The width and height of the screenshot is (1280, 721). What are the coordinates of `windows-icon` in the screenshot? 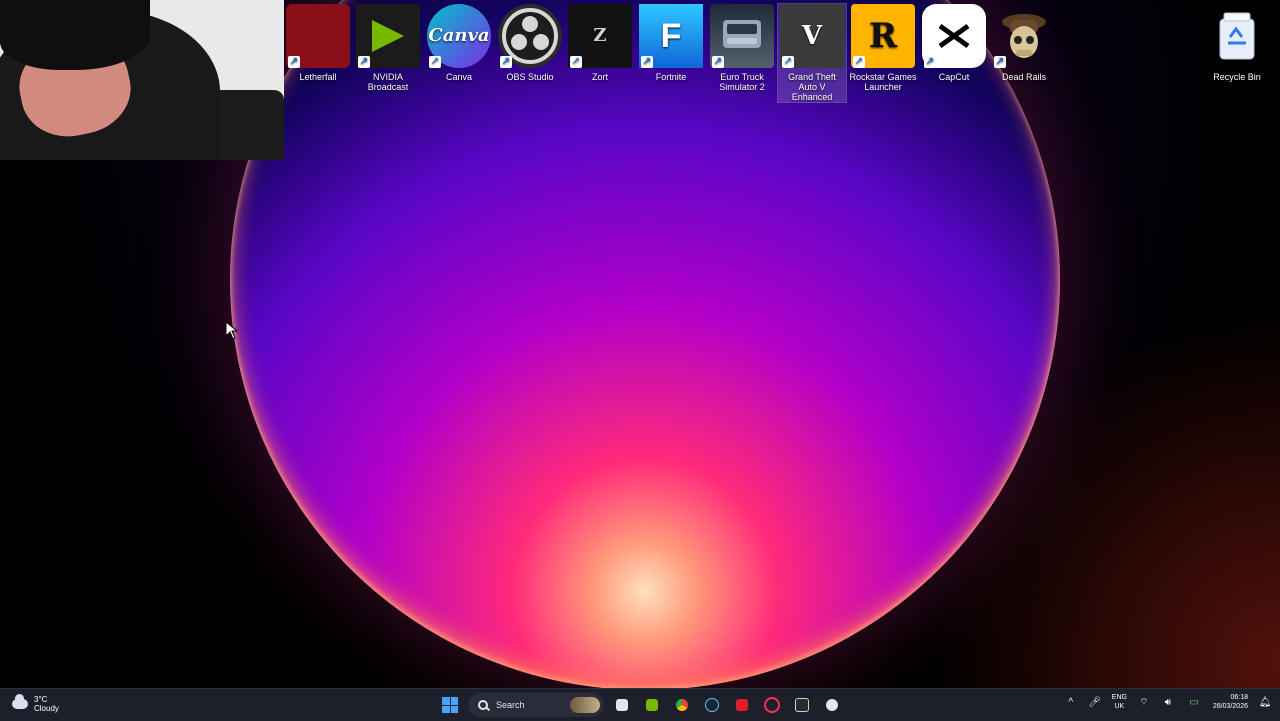 It's located at (450, 705).